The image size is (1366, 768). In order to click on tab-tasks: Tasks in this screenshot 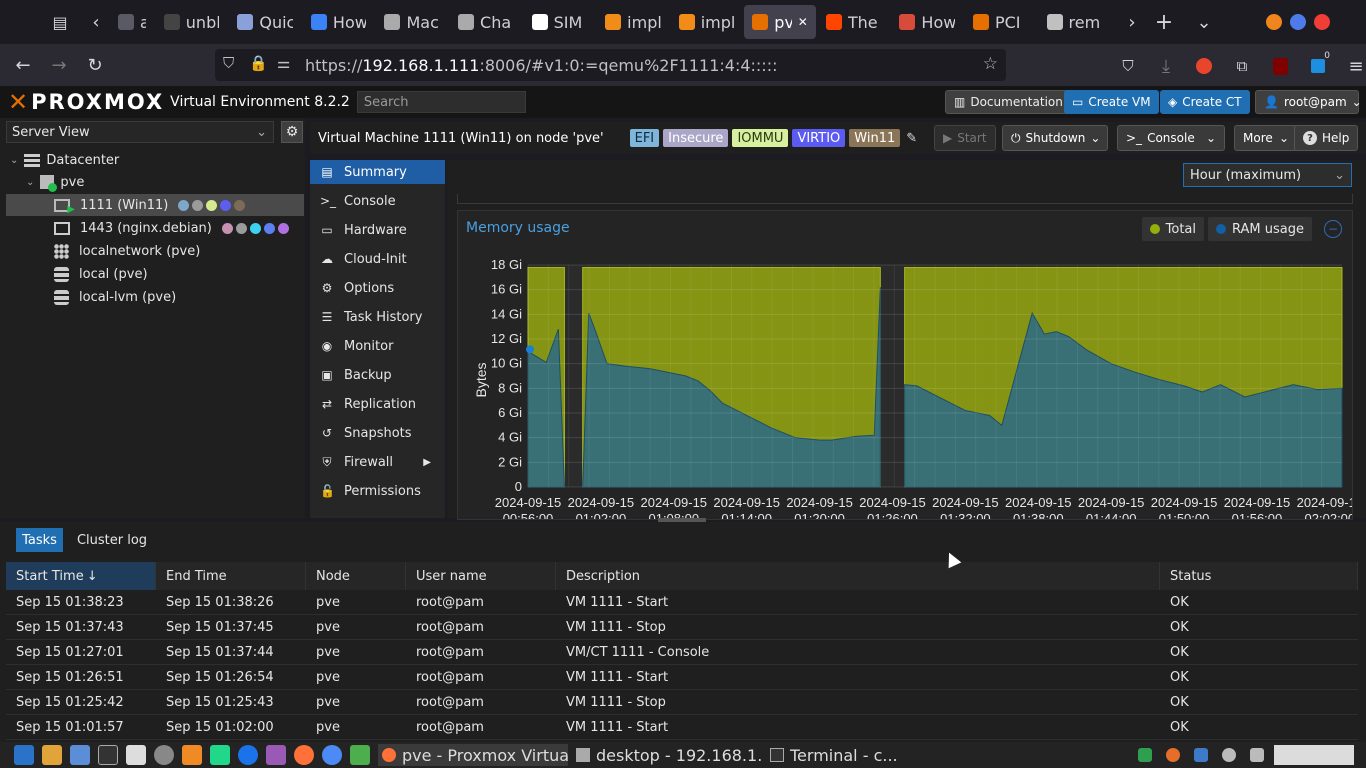, I will do `click(39, 540)`.